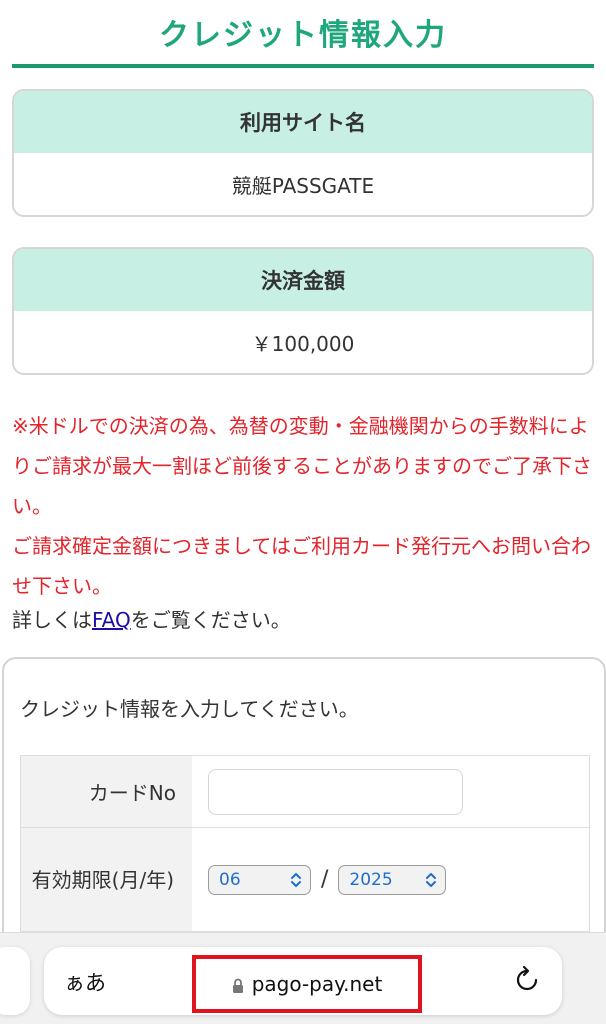 Image resolution: width=606 pixels, height=1024 pixels. What do you see at coordinates (210, 620) in the screenshot?
I see `faq-suffix: をご覧ください。` at bounding box center [210, 620].